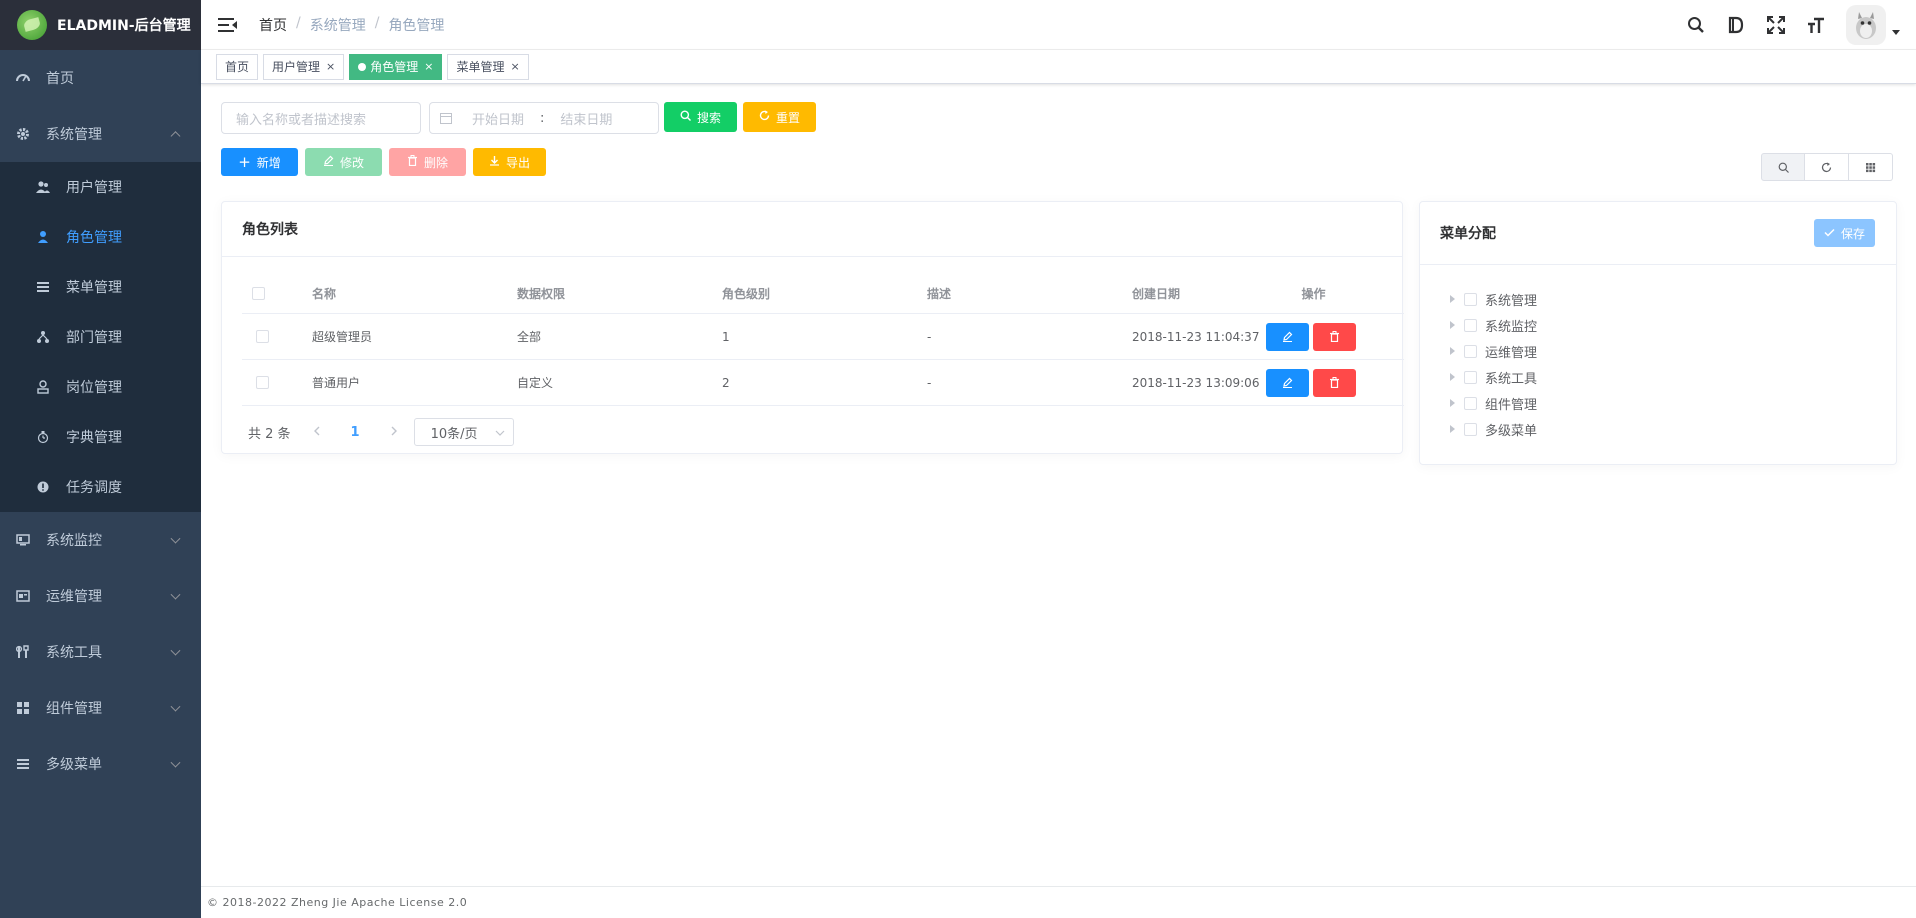  I want to click on grid-icon, so click(1871, 167).